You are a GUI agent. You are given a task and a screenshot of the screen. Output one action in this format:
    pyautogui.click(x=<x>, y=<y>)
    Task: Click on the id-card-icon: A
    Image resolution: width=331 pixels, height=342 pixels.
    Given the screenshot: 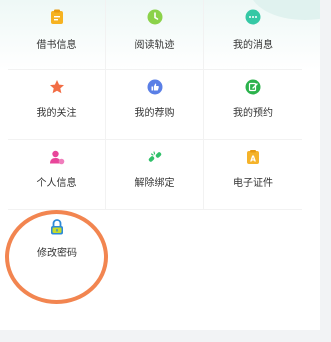 What is the action you would take?
    pyautogui.click(x=253, y=157)
    